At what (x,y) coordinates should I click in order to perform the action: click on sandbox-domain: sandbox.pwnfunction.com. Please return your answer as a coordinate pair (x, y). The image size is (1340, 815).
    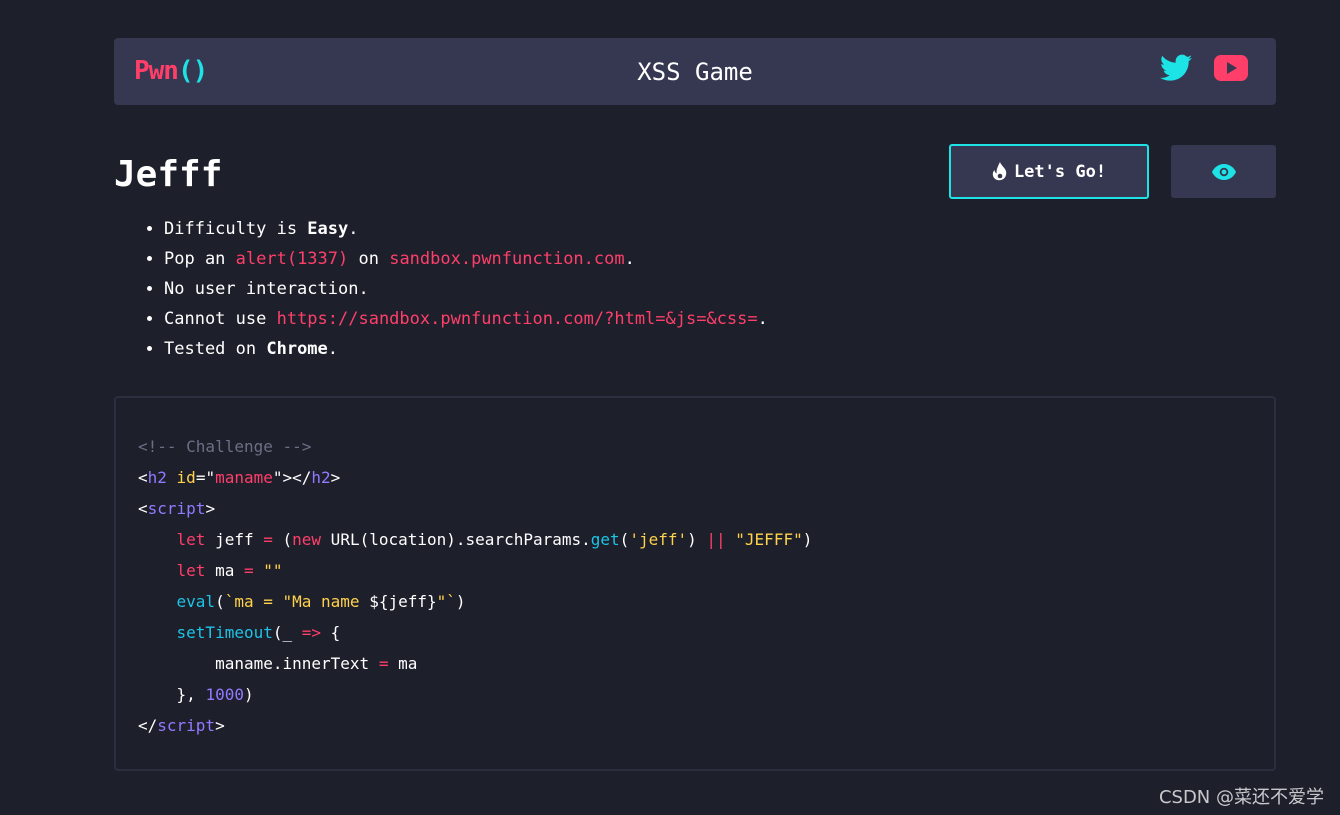
    Looking at the image, I should click on (507, 259).